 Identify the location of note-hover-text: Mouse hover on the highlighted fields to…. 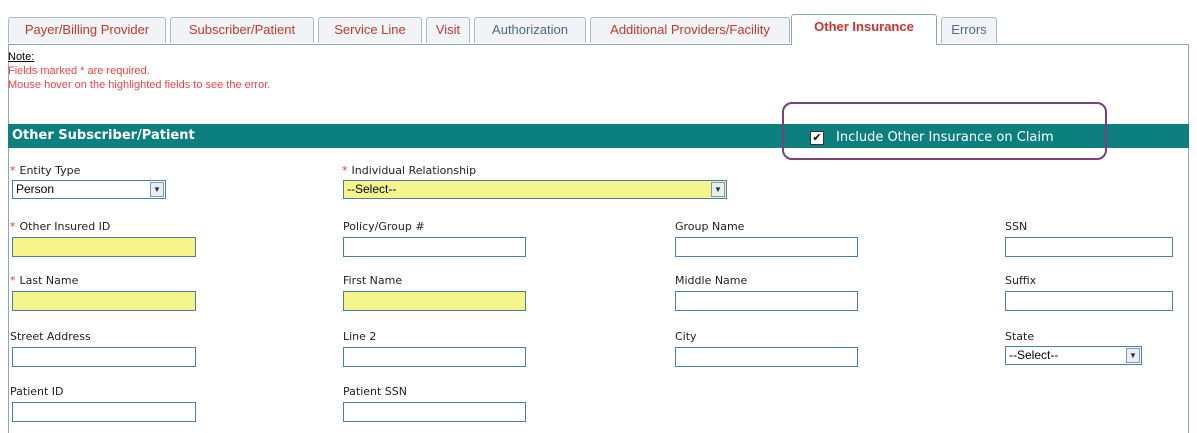
(139, 85).